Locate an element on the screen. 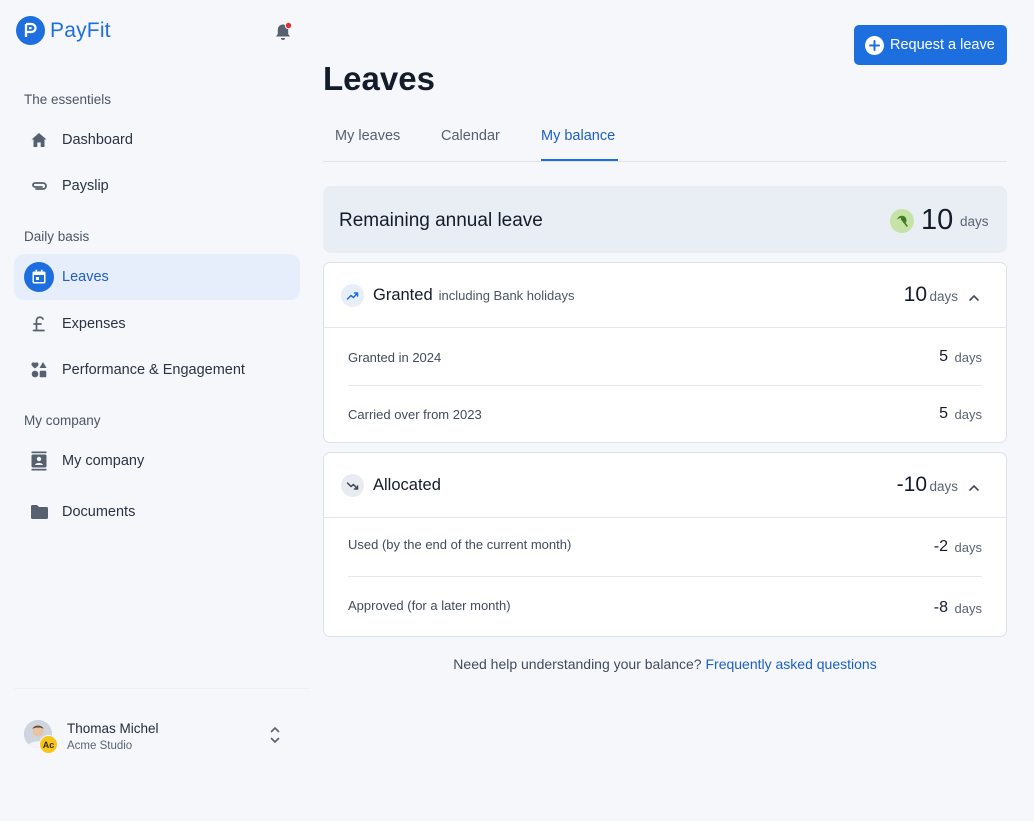  tab-my-balance: My balance is located at coordinates (578, 136).